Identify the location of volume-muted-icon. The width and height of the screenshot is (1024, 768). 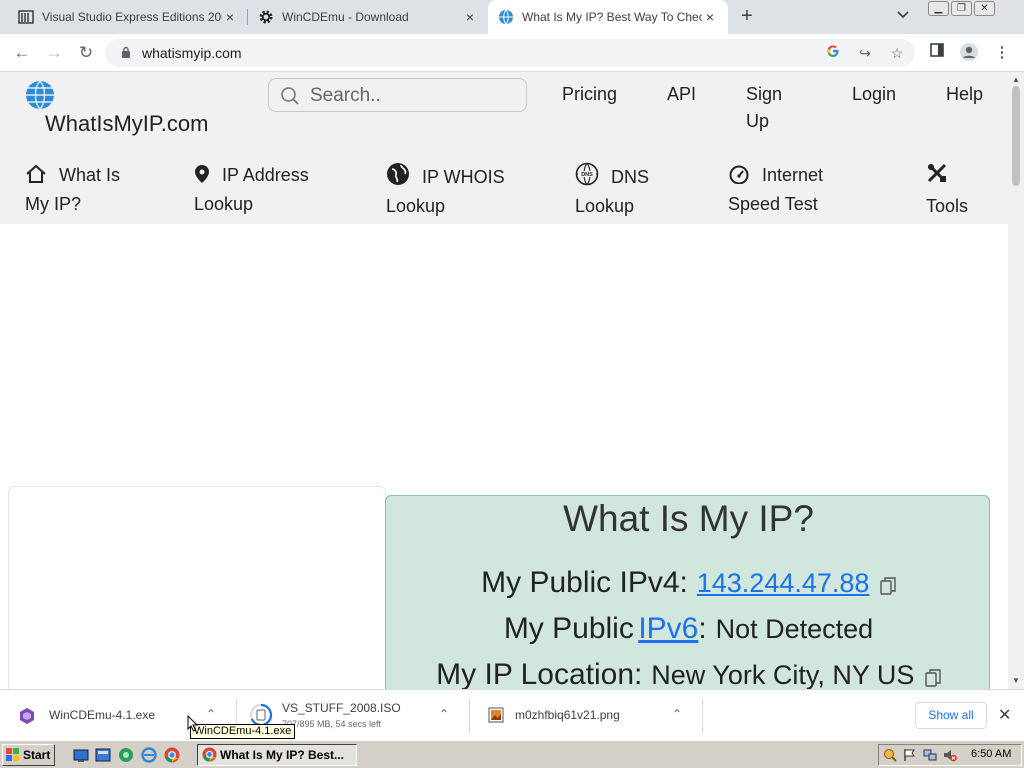
(950, 755).